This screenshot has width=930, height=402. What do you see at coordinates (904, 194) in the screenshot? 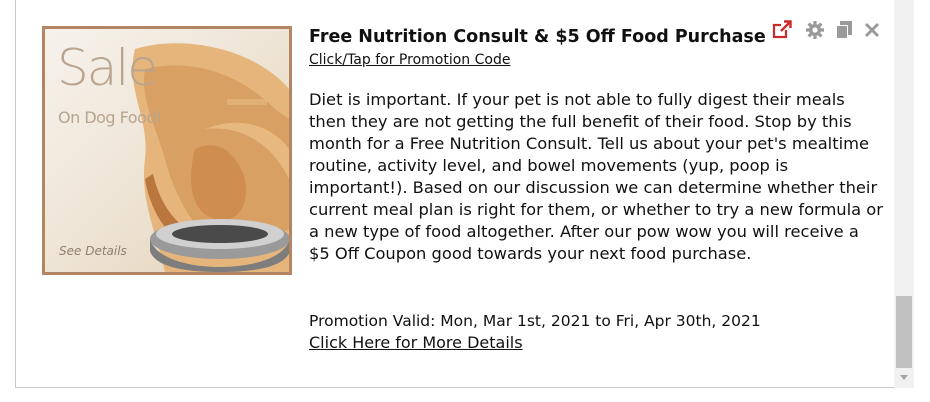
I see `vertical-scrollbar` at bounding box center [904, 194].